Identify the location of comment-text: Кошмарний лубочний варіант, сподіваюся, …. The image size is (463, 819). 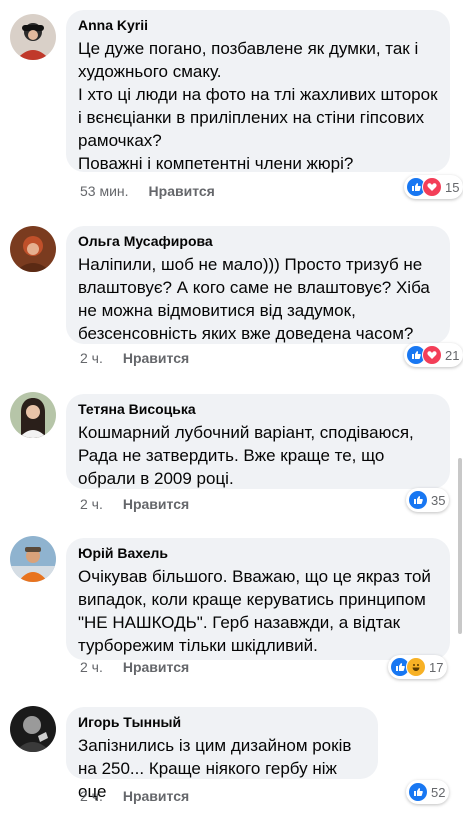
(246, 455).